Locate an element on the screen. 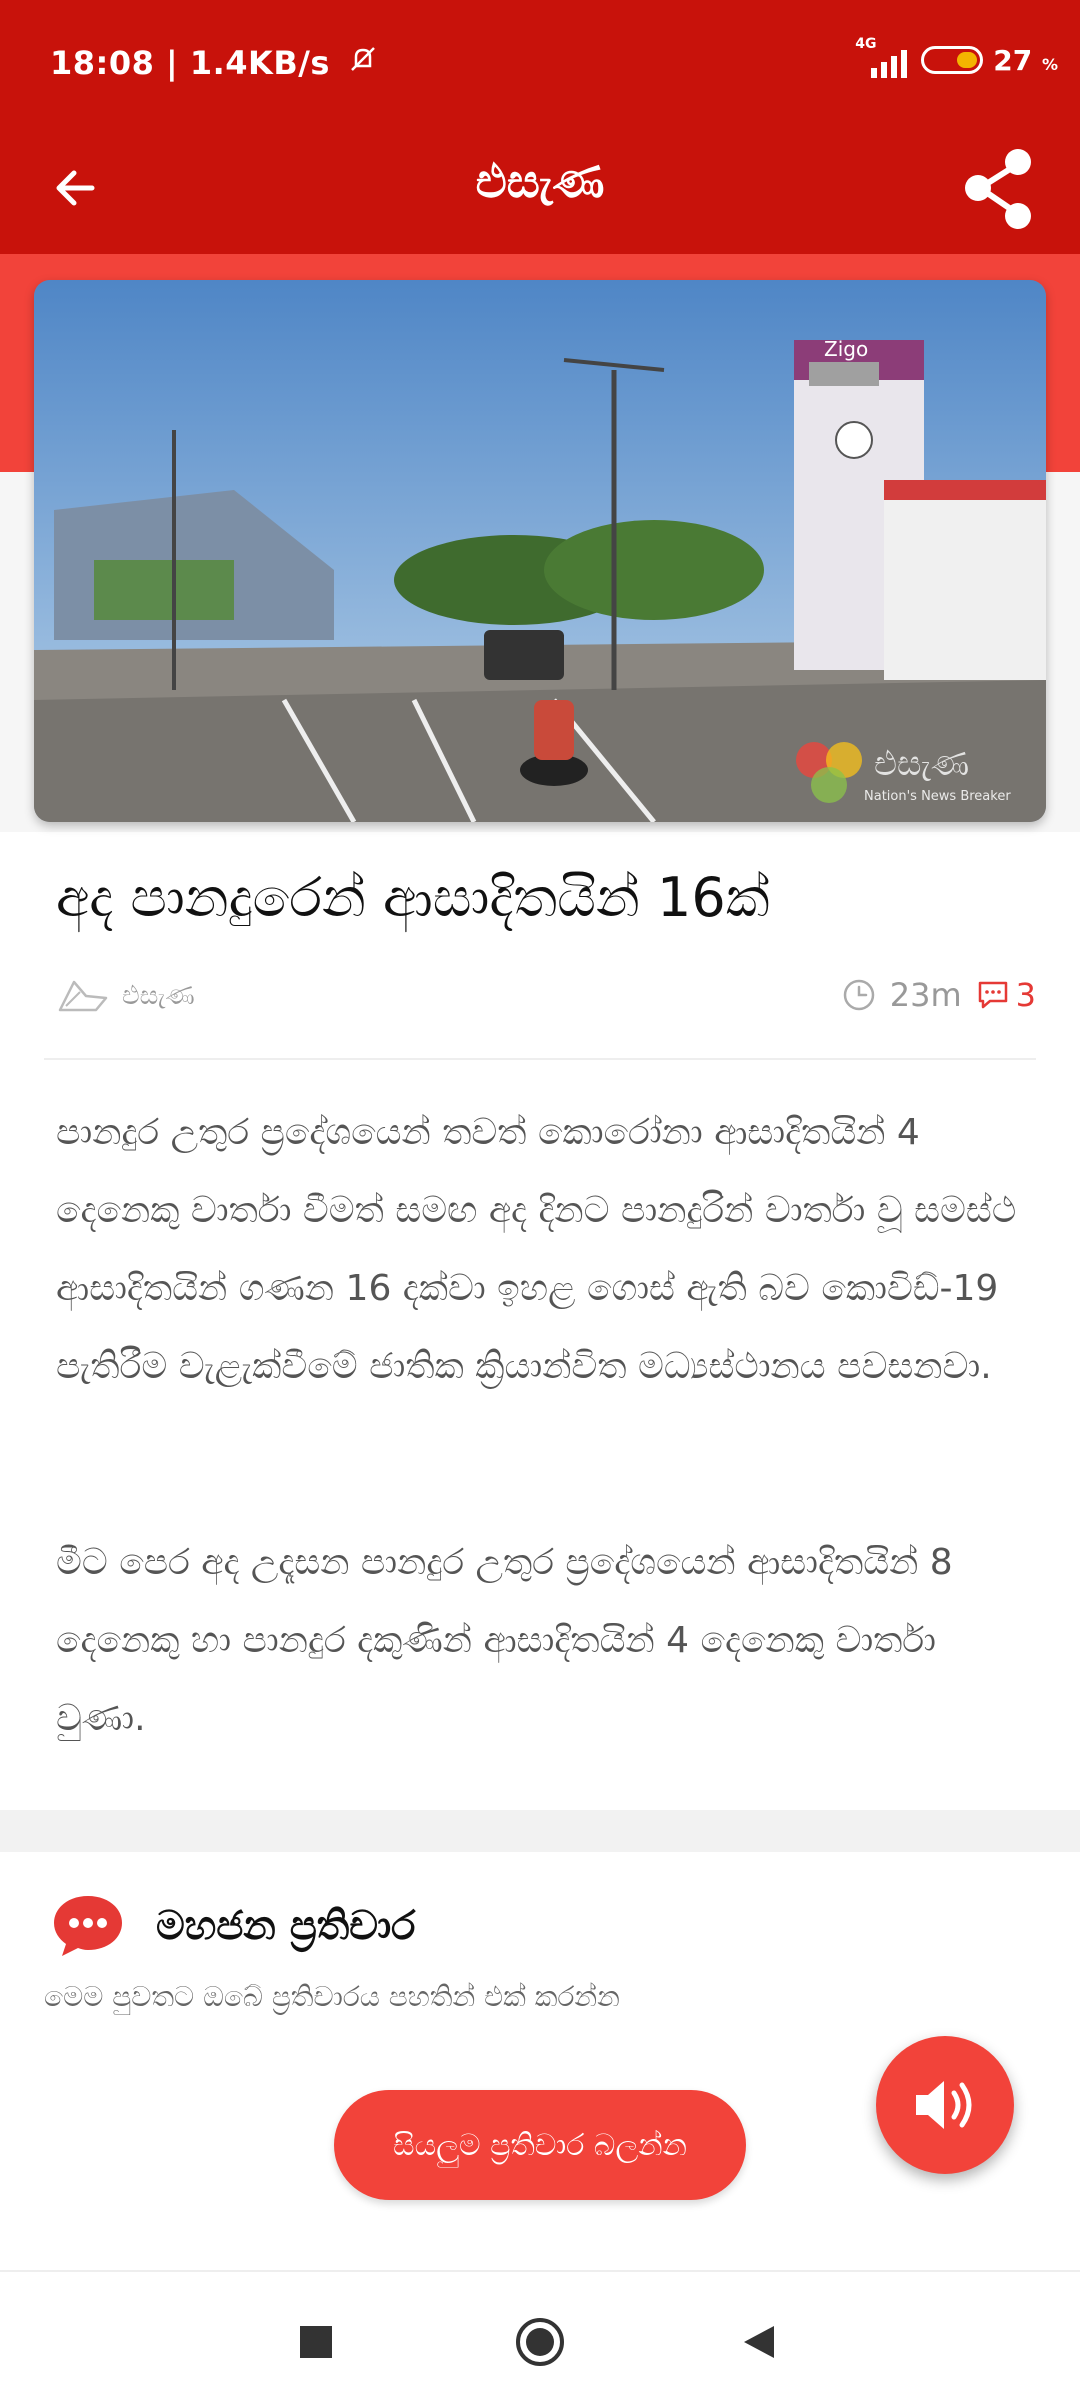 The height and width of the screenshot is (2402, 1080). signal-icon: 4G is located at coordinates (883, 57).